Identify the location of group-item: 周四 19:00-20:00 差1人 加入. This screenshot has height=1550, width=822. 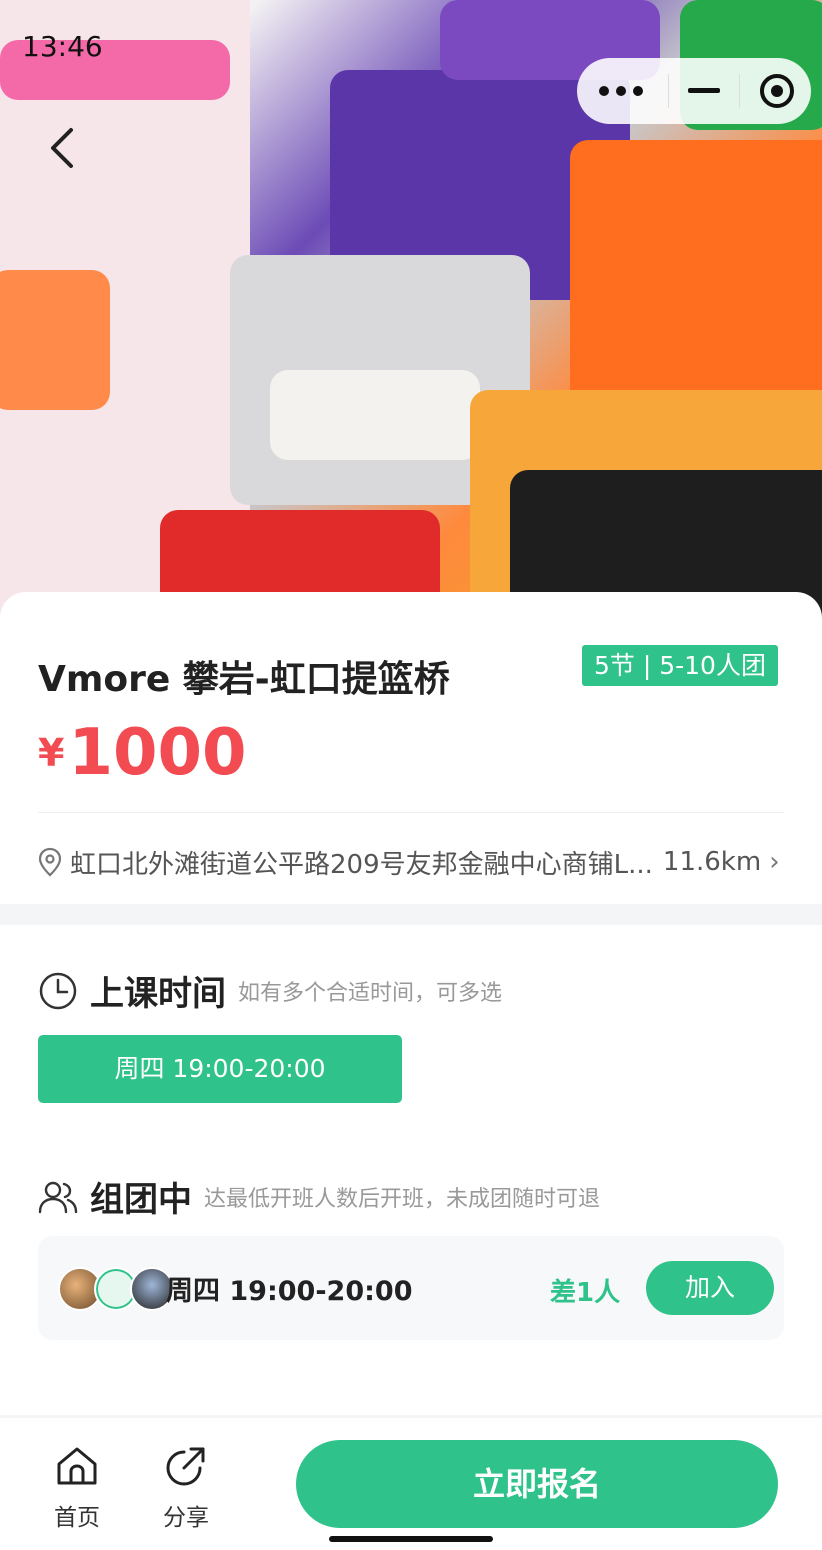
(411, 1288).